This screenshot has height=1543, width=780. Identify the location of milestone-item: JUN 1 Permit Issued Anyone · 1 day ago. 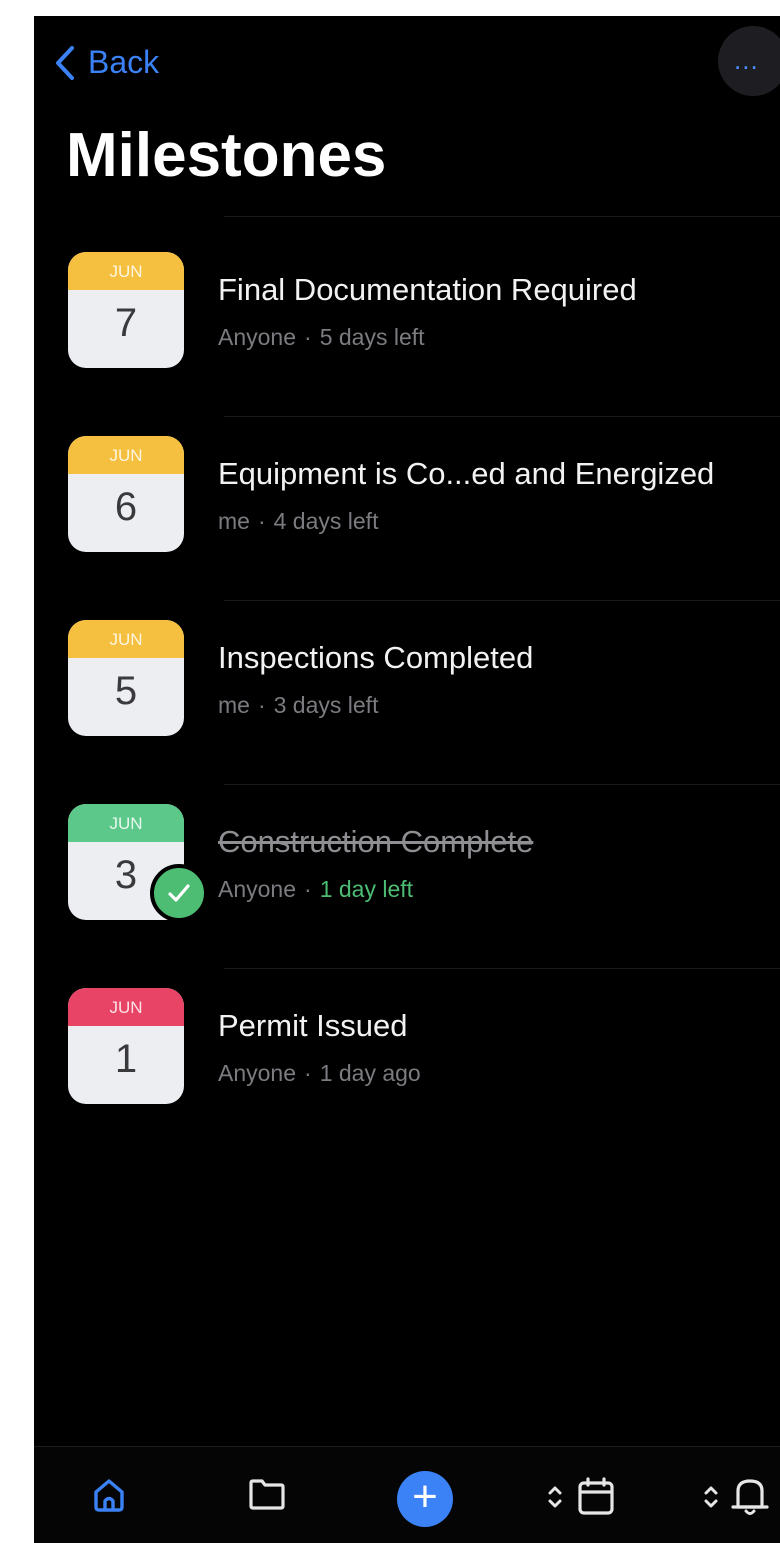
(407, 1063).